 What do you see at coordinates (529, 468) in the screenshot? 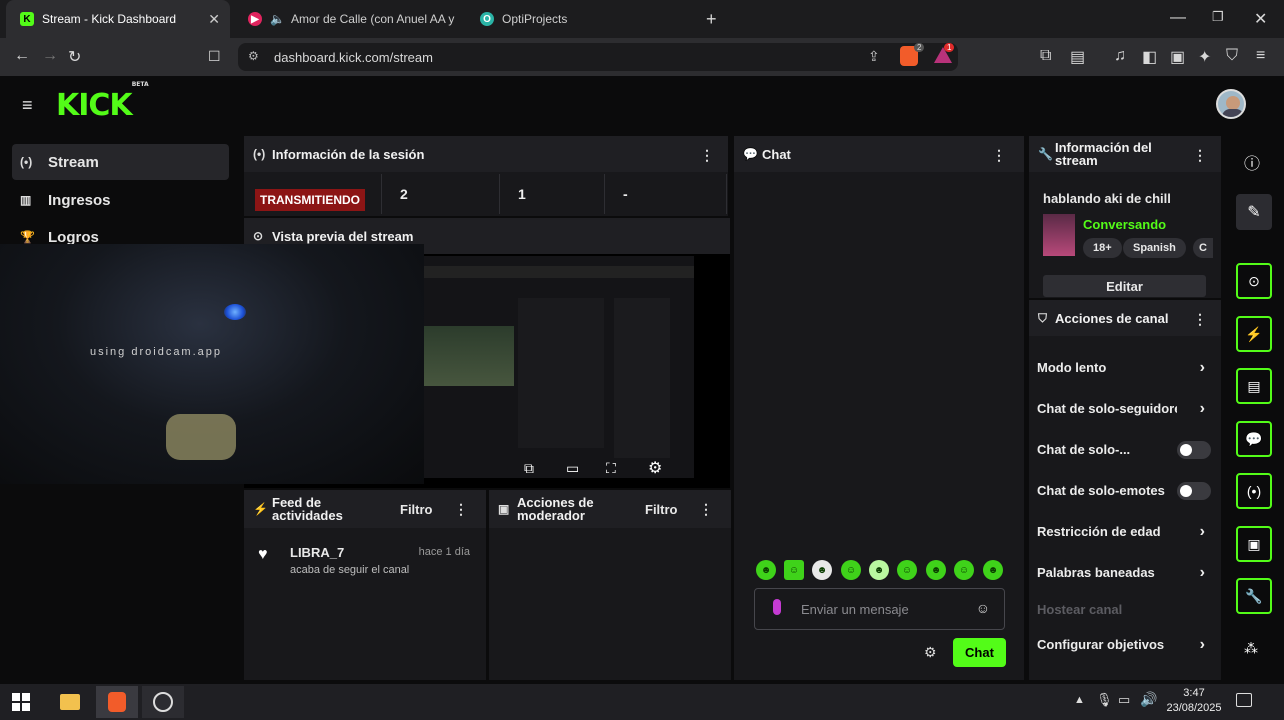
I see `preview-pip-icon: ⧉` at bounding box center [529, 468].